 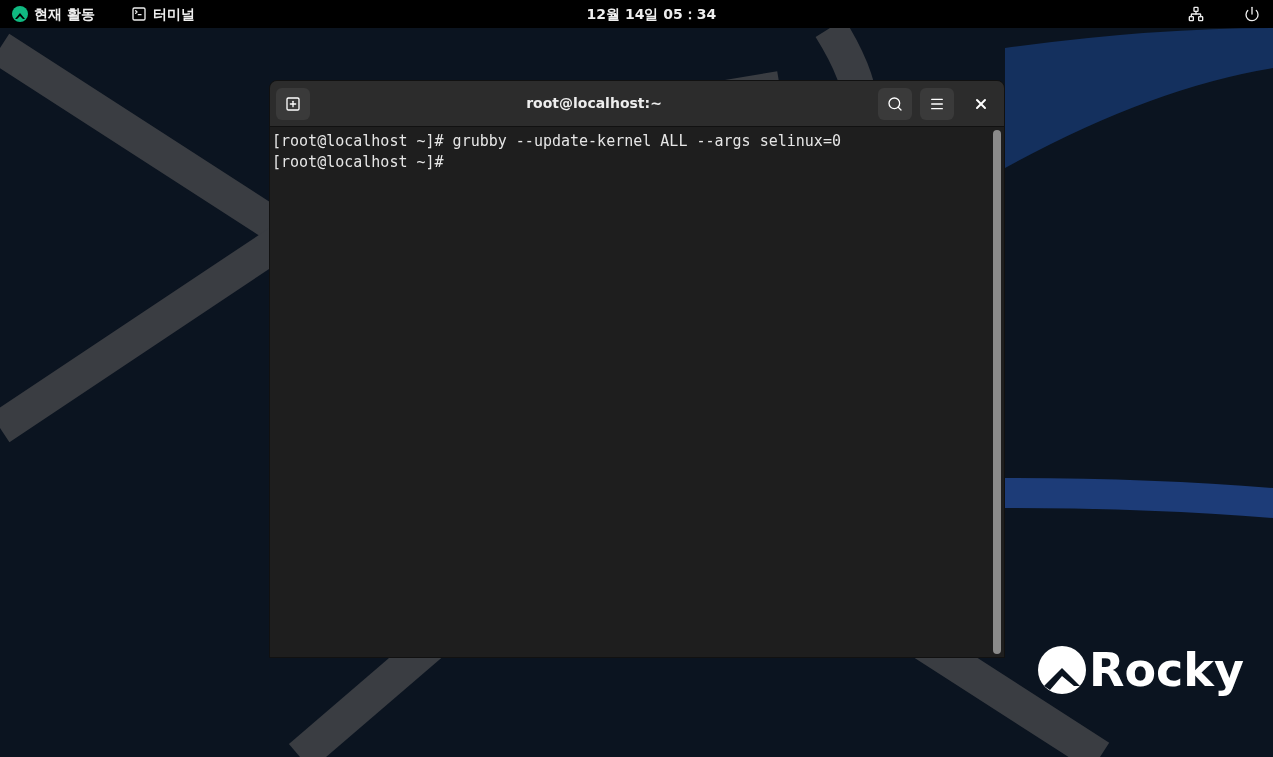 I want to click on clock: 12월 14일 05：34, so click(x=651, y=14).